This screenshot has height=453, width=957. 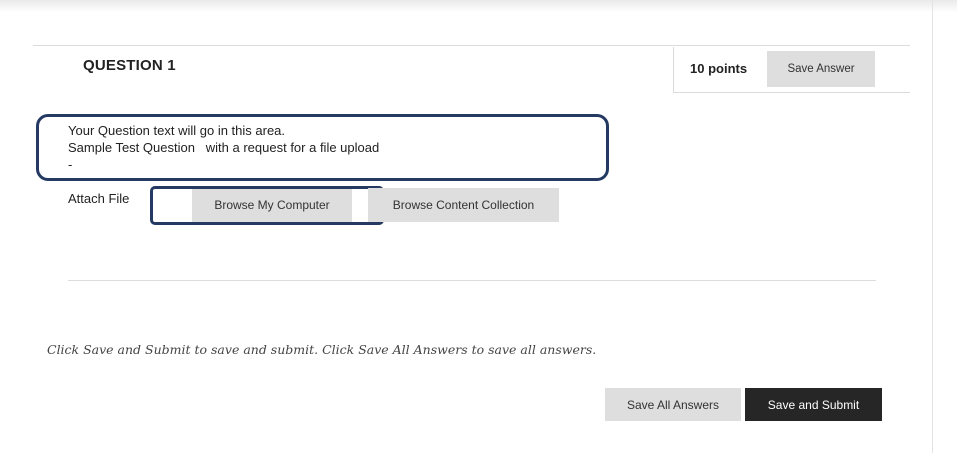 I want to click on right-border, so click(x=932, y=226).